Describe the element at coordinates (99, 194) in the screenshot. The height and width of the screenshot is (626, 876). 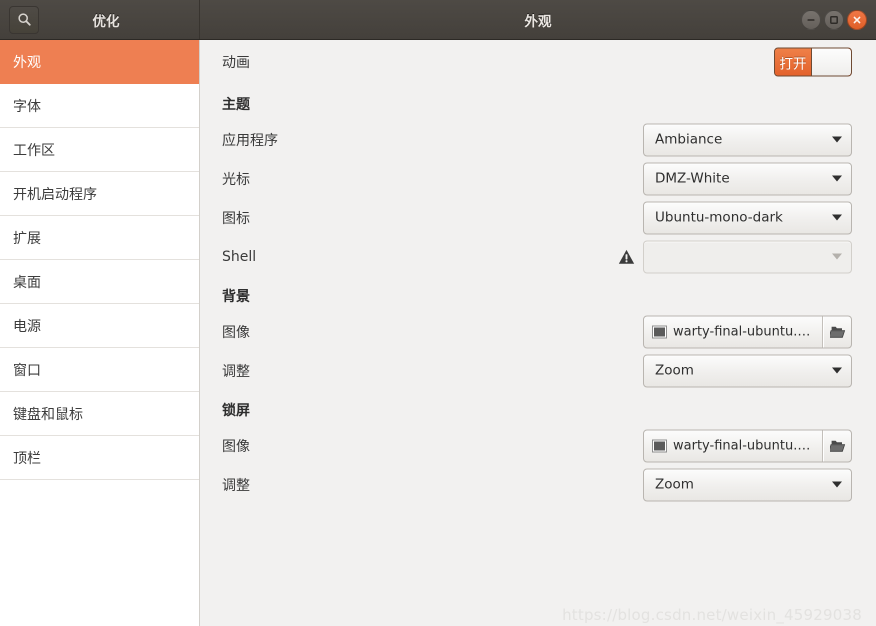
I see `sidebar-item-startup-applications: 开机启动程序` at that location.